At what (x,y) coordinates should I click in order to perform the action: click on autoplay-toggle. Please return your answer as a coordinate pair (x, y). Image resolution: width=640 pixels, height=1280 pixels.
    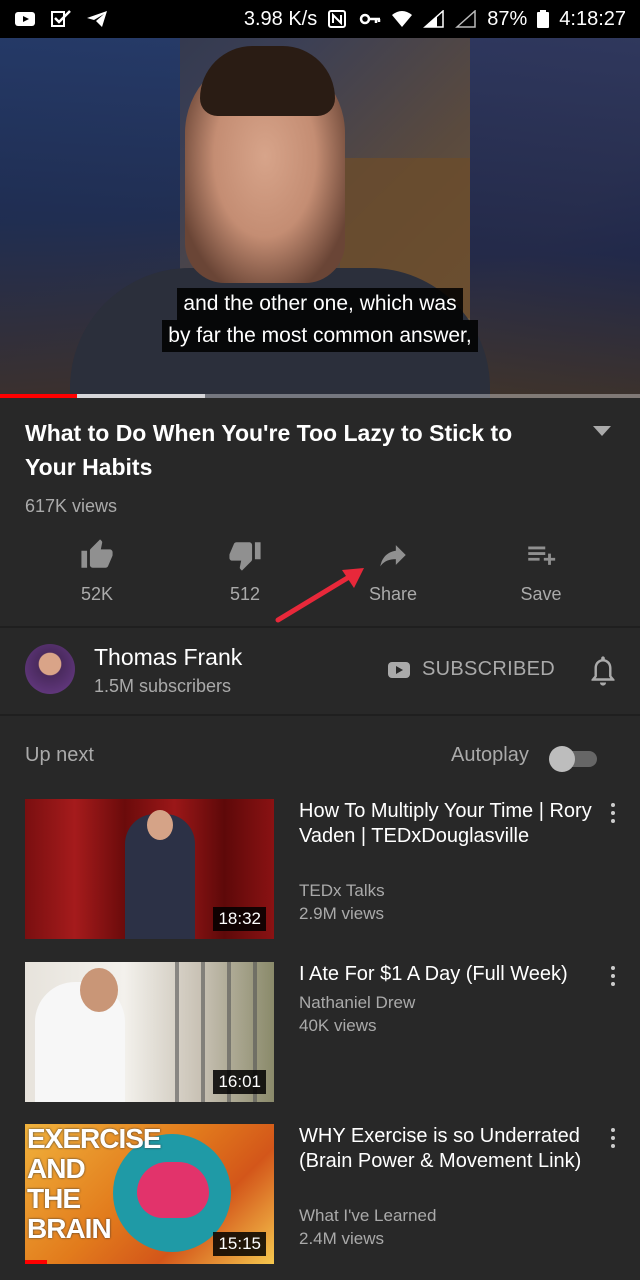
    Looking at the image, I should click on (573, 759).